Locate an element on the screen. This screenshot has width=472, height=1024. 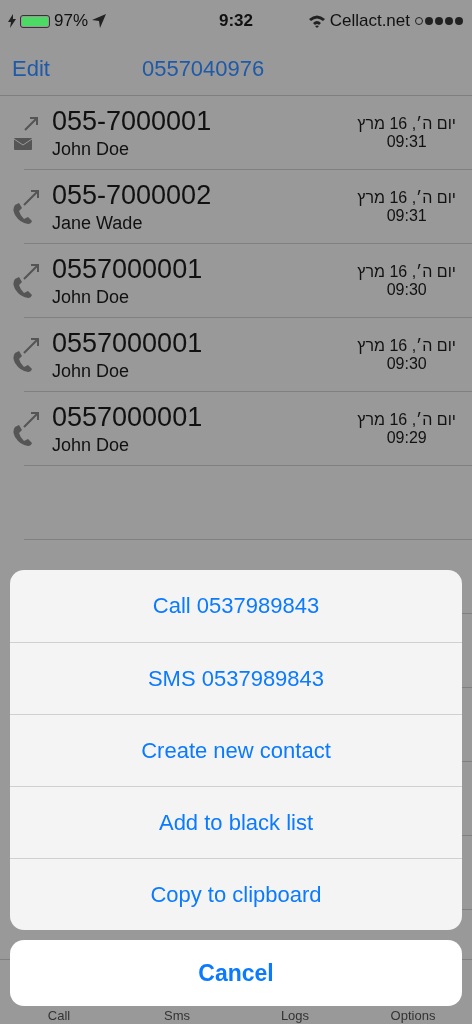
action-button: SMS 0537989843 is located at coordinates (236, 678).